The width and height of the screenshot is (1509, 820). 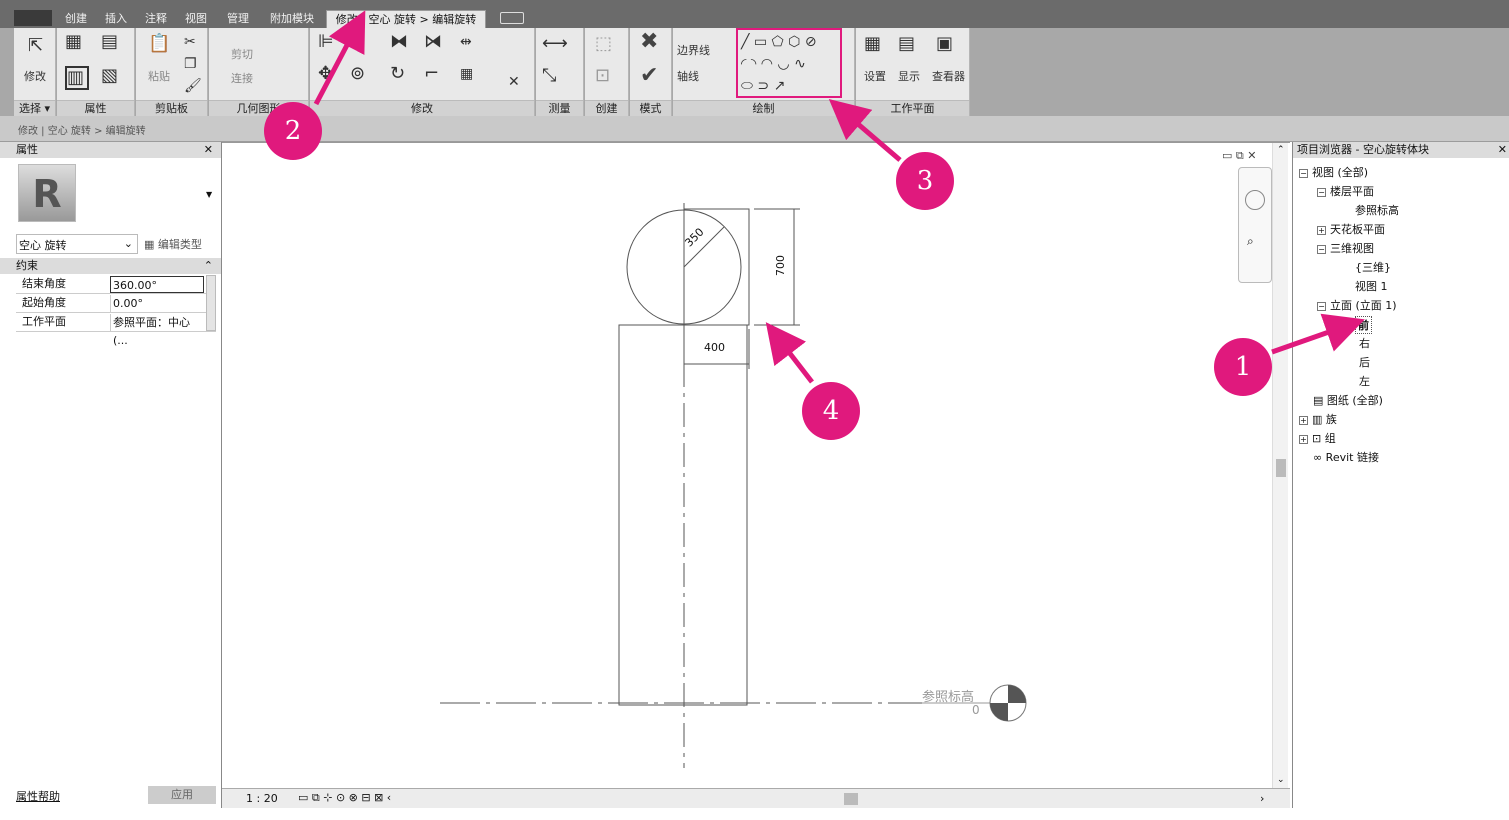 What do you see at coordinates (1333, 172) in the screenshot?
I see `tree-views-all: − 视图 (全部)` at bounding box center [1333, 172].